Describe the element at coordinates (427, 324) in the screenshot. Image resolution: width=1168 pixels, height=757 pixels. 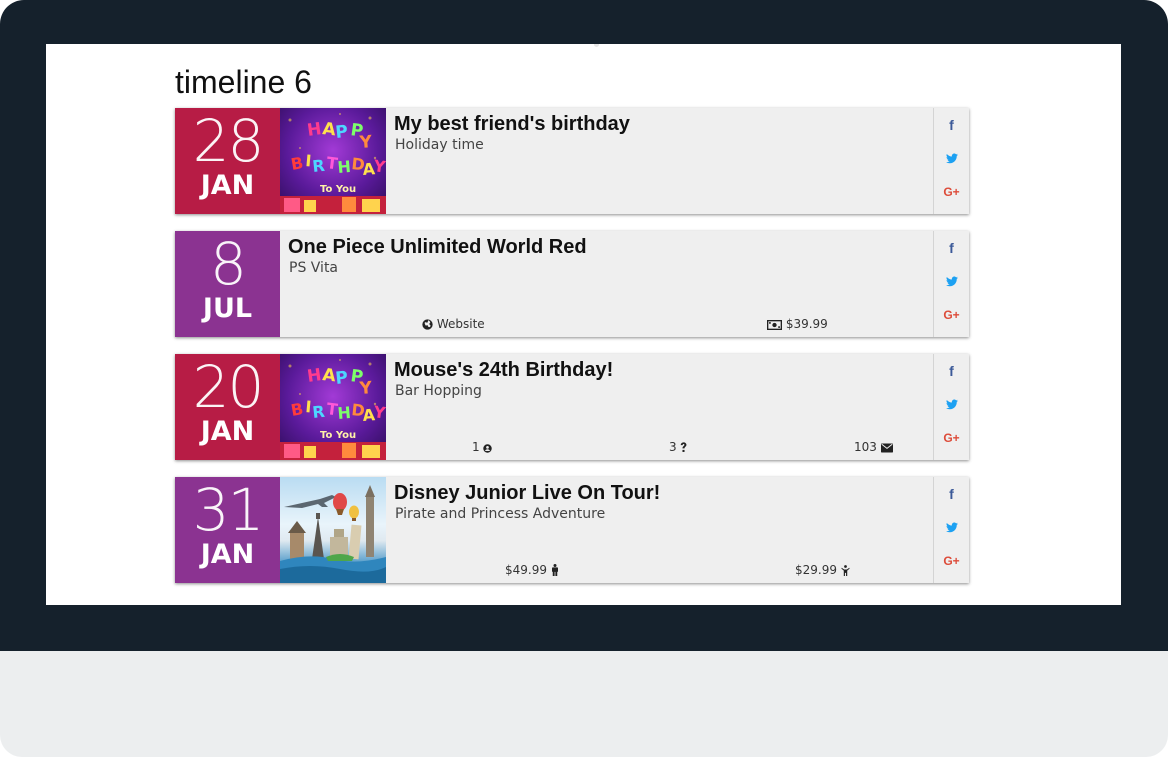
I see `globe-icon` at that location.